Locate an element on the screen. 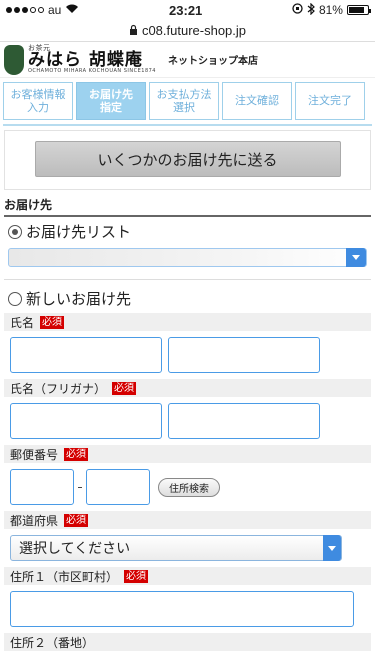  address2-label: 住所２（番地） is located at coordinates (187, 642).